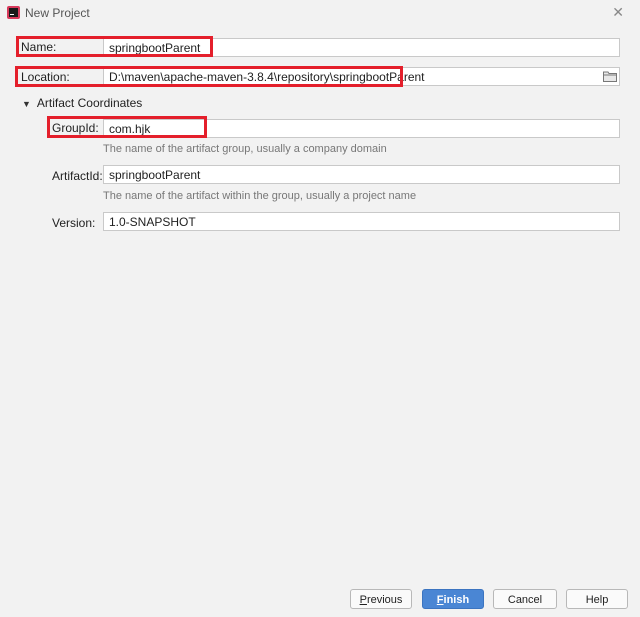 The width and height of the screenshot is (640, 617). Describe the element at coordinates (361, 174) in the screenshot. I see `artifactid-input: springbootParent` at that location.